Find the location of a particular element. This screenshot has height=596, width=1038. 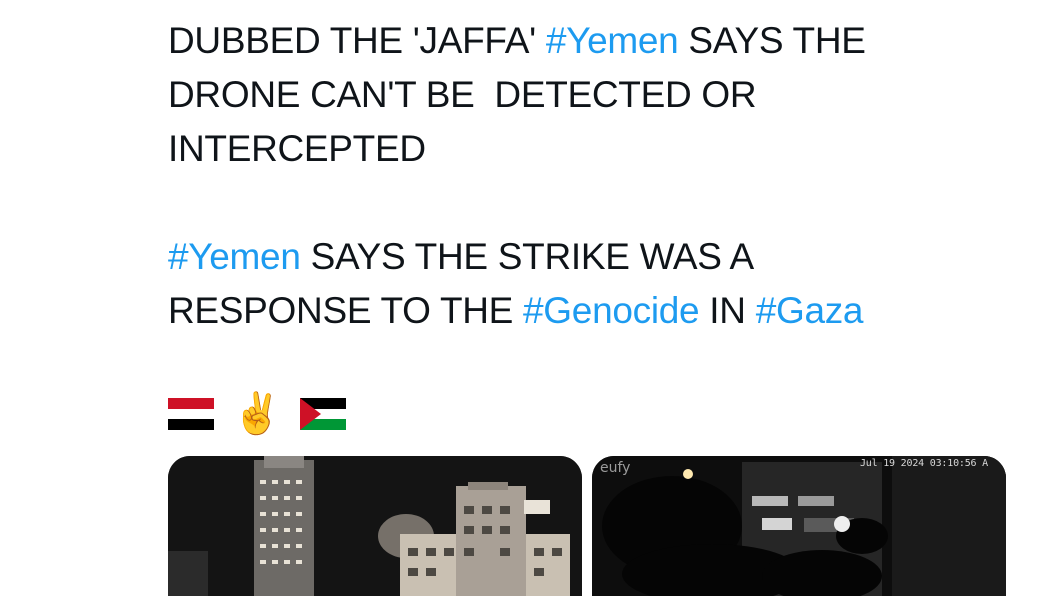

tweet-text-segment: DUBBED THE 'JAFFA' is located at coordinates (357, 40).